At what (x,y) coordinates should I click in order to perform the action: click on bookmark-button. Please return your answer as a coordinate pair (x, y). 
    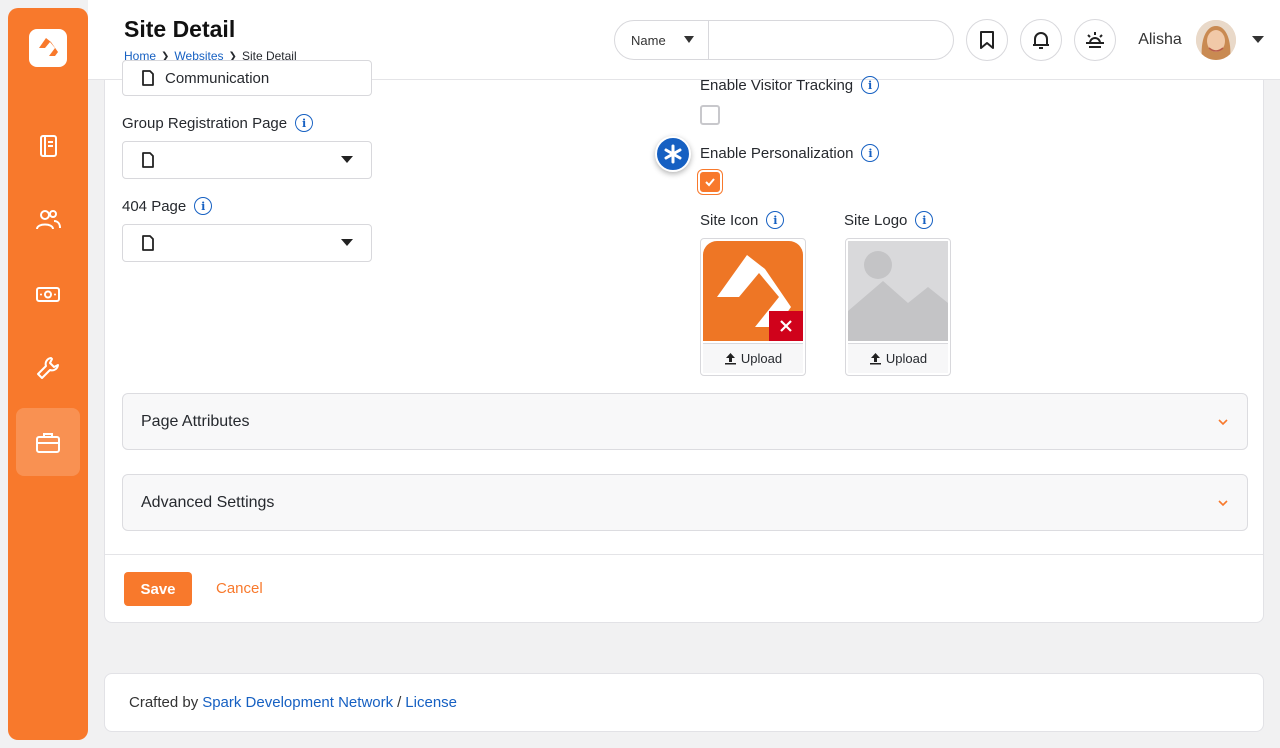
    Looking at the image, I should click on (987, 40).